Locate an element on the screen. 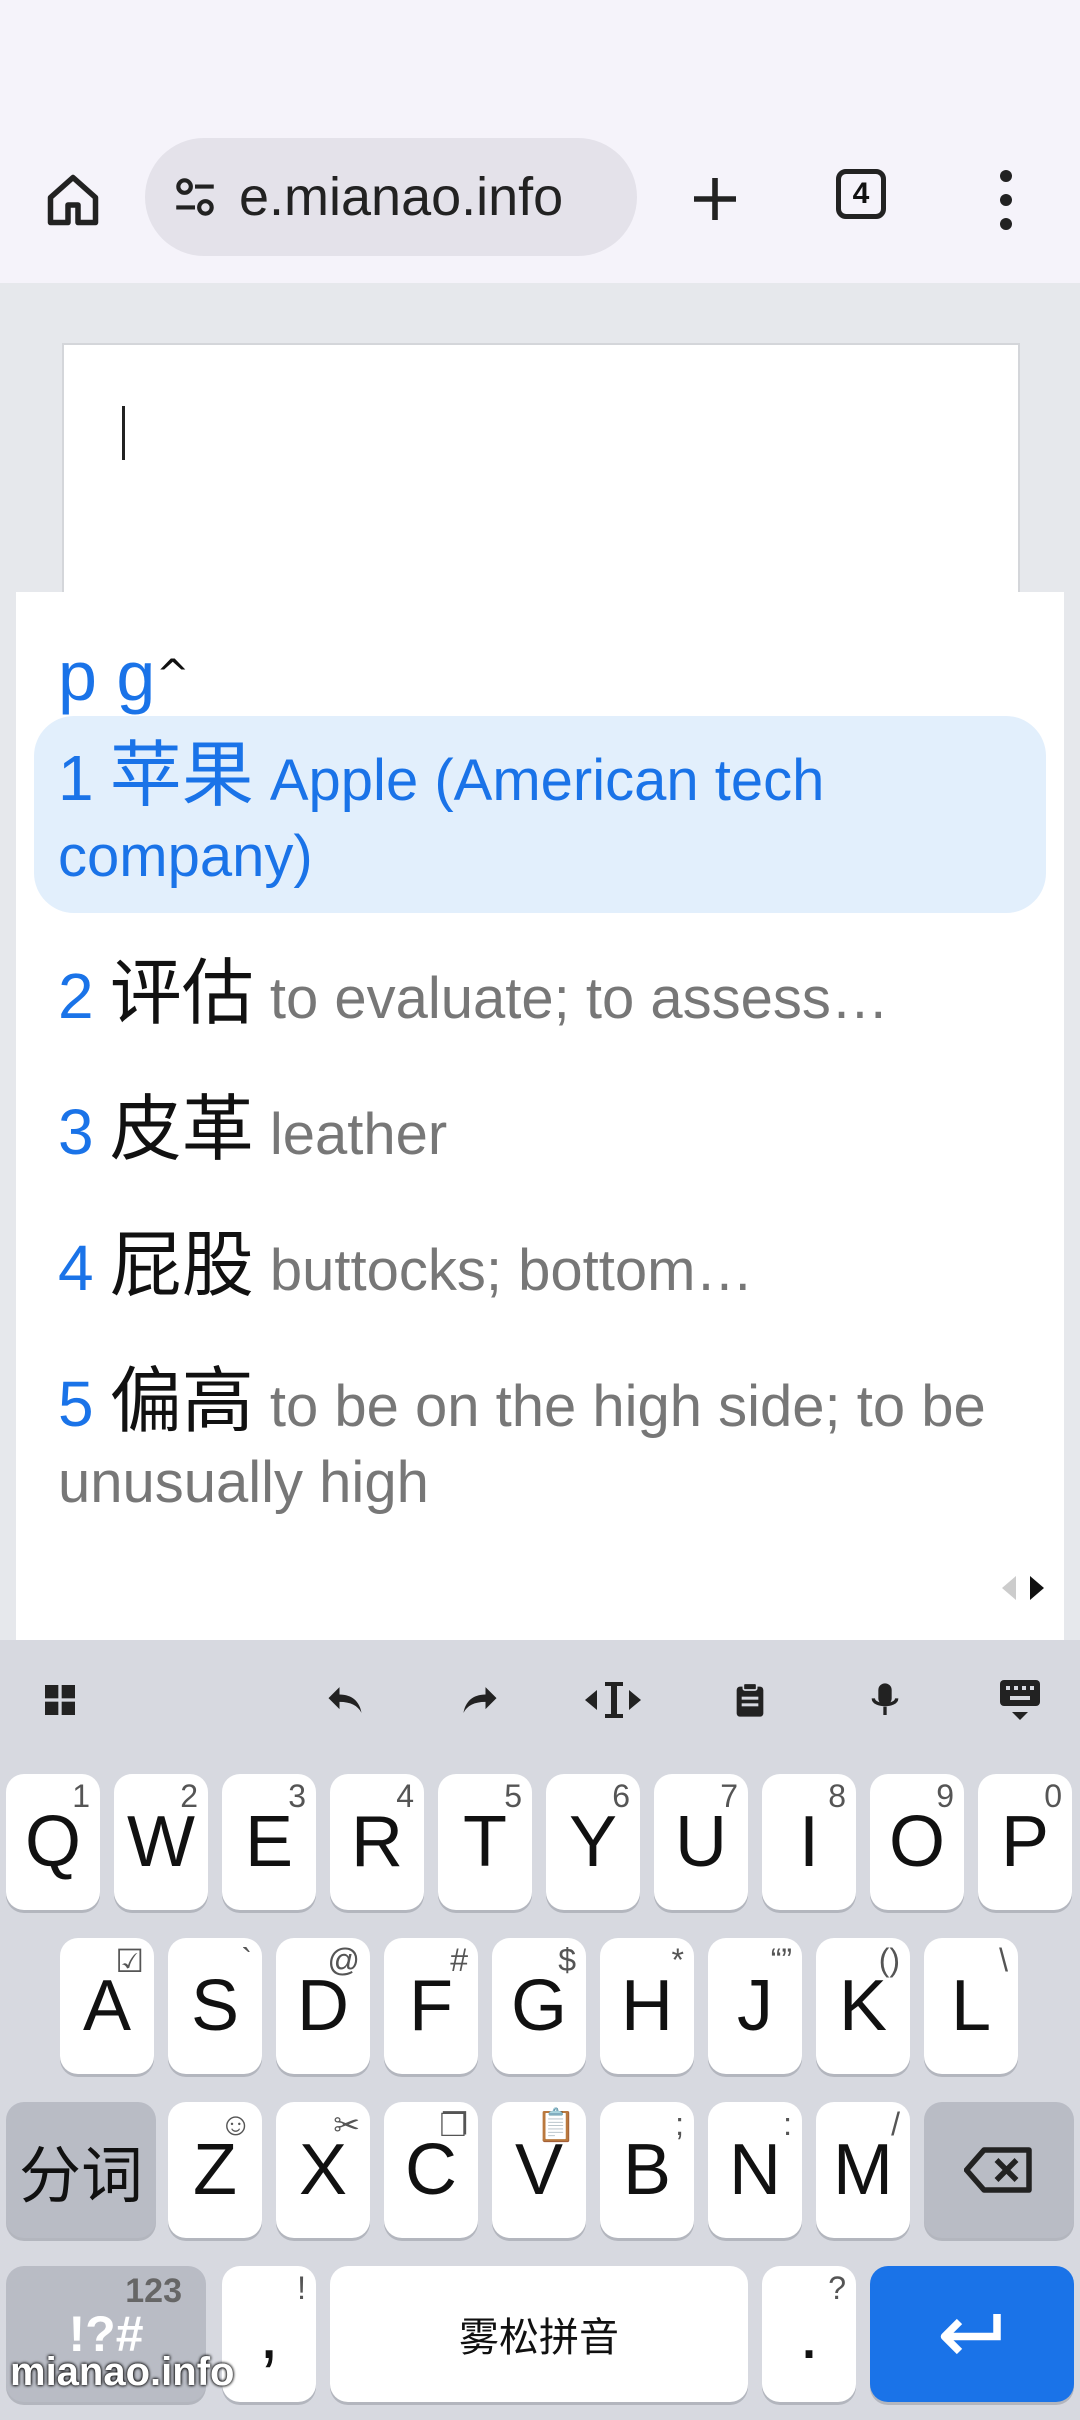 The image size is (1080, 2420). key-z: Z ☺ is located at coordinates (215, 2170).